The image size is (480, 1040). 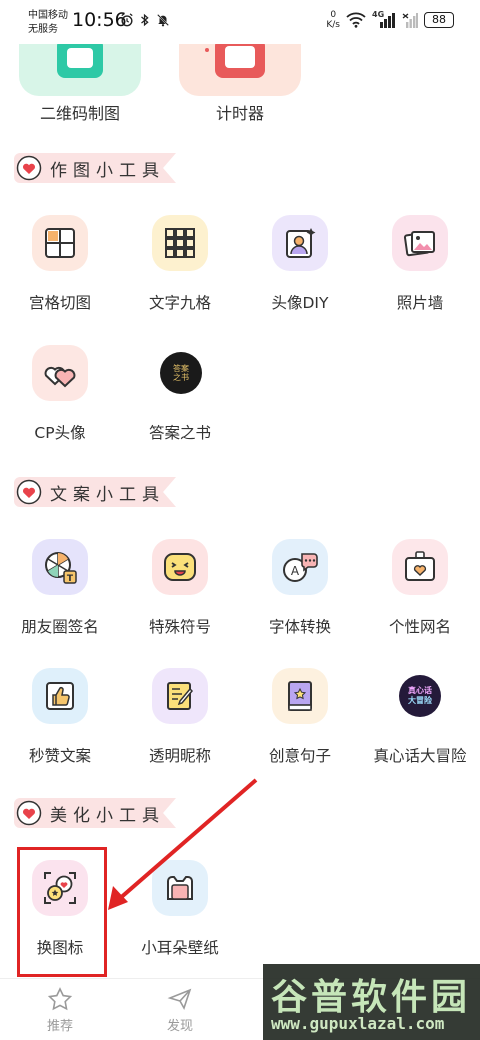 What do you see at coordinates (59, 303) in the screenshot?
I see `tool-label: 宫格切图` at bounding box center [59, 303].